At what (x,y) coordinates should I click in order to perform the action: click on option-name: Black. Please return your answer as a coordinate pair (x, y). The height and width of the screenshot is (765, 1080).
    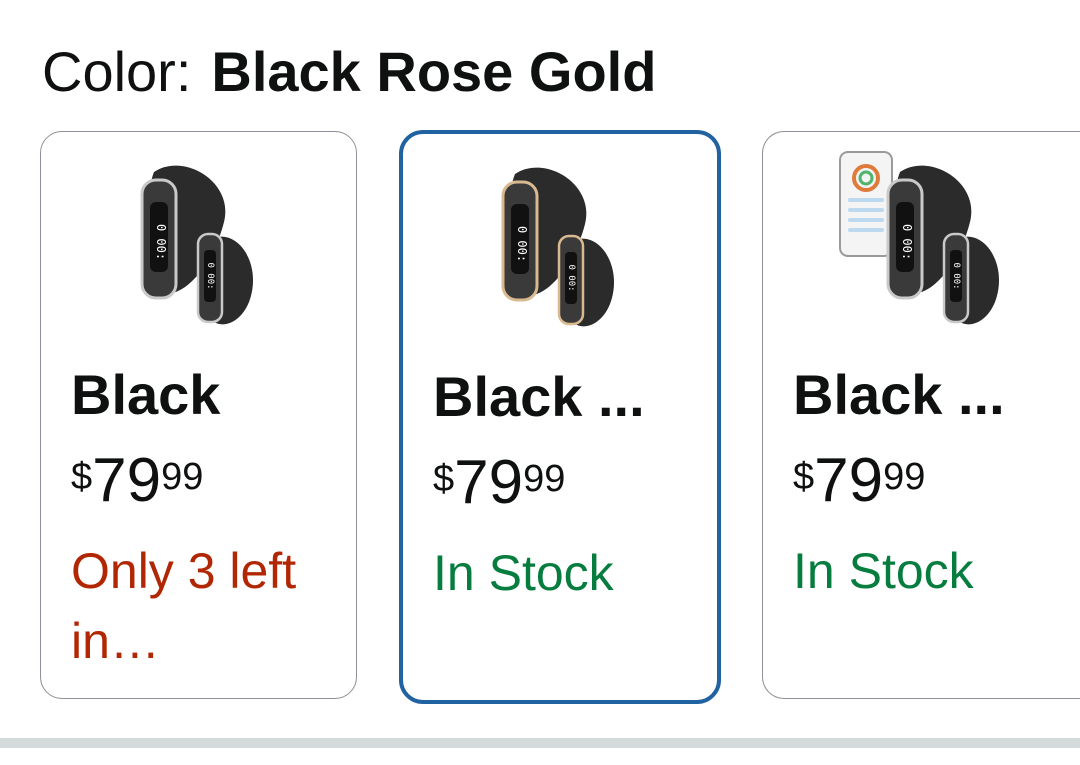
    Looking at the image, I should click on (146, 394).